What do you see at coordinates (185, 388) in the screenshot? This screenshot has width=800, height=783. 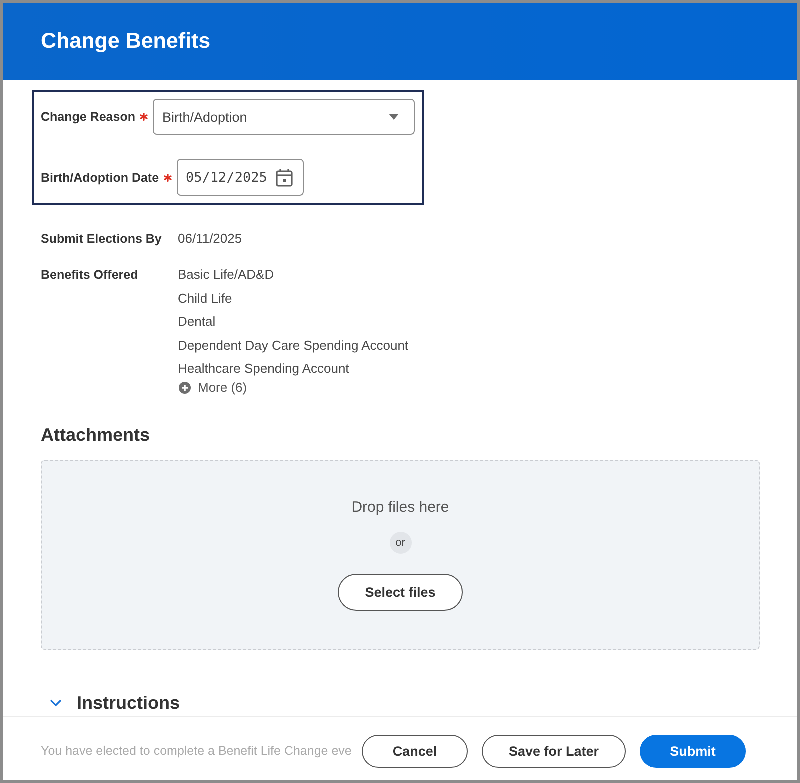 I see `plus-circle-icon` at bounding box center [185, 388].